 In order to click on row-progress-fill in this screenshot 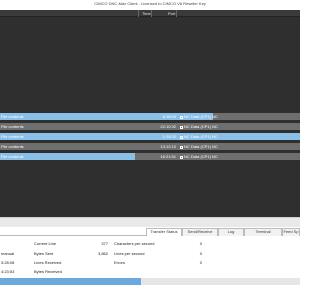, I will do `click(150, 136)`.